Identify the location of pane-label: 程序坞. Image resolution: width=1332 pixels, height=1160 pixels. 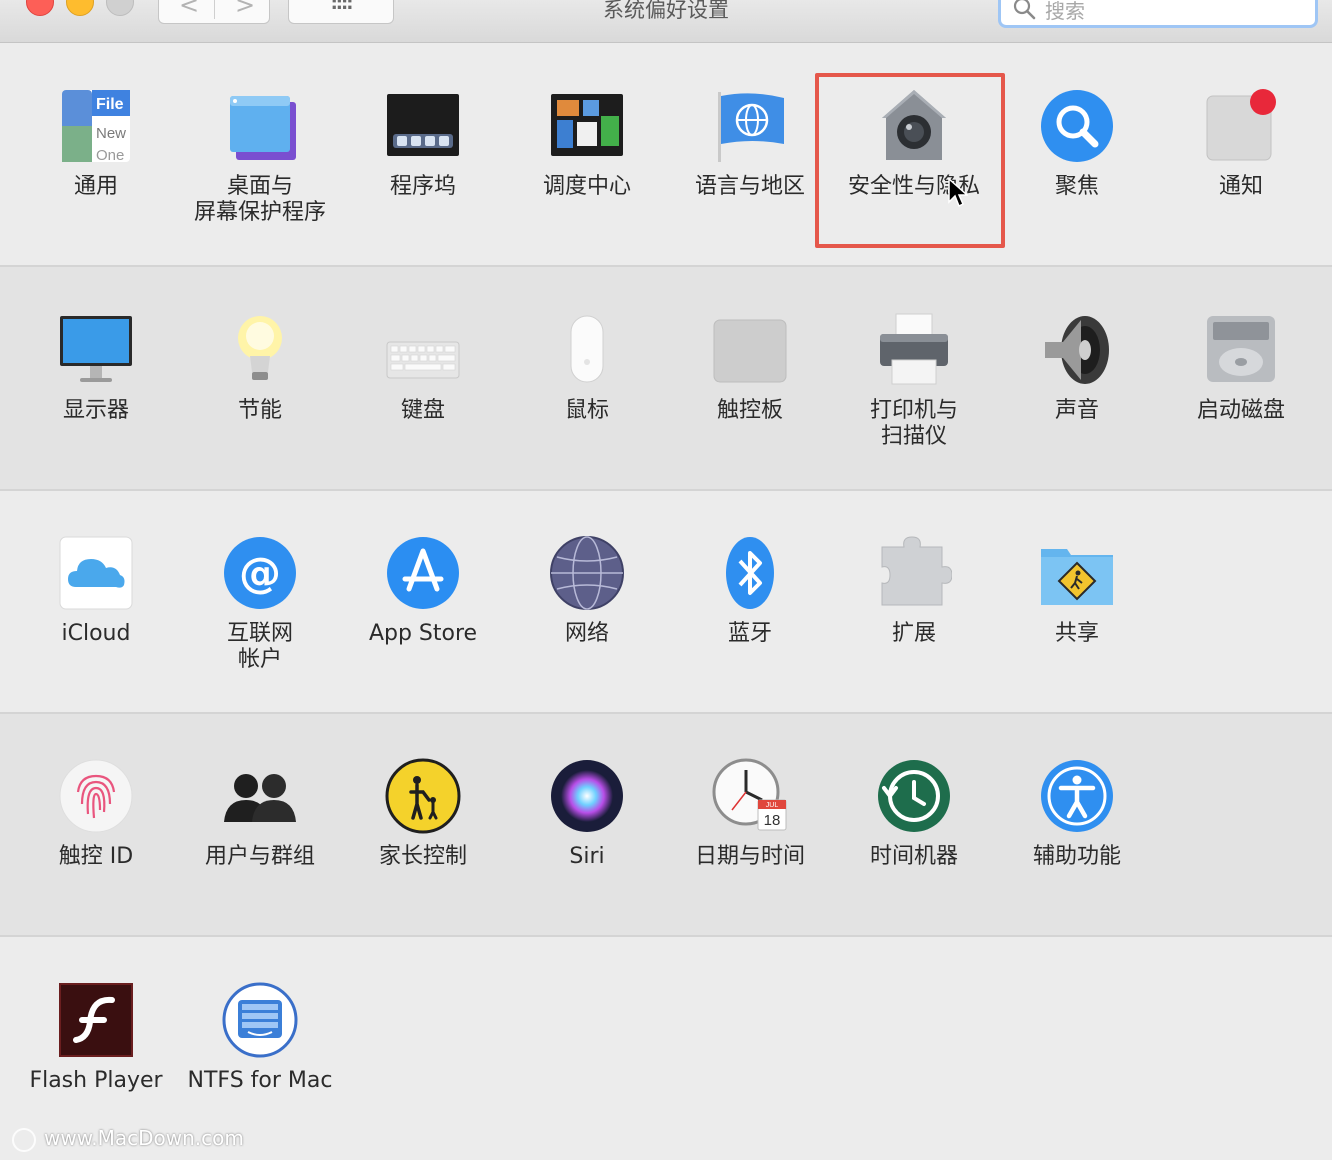
(422, 186).